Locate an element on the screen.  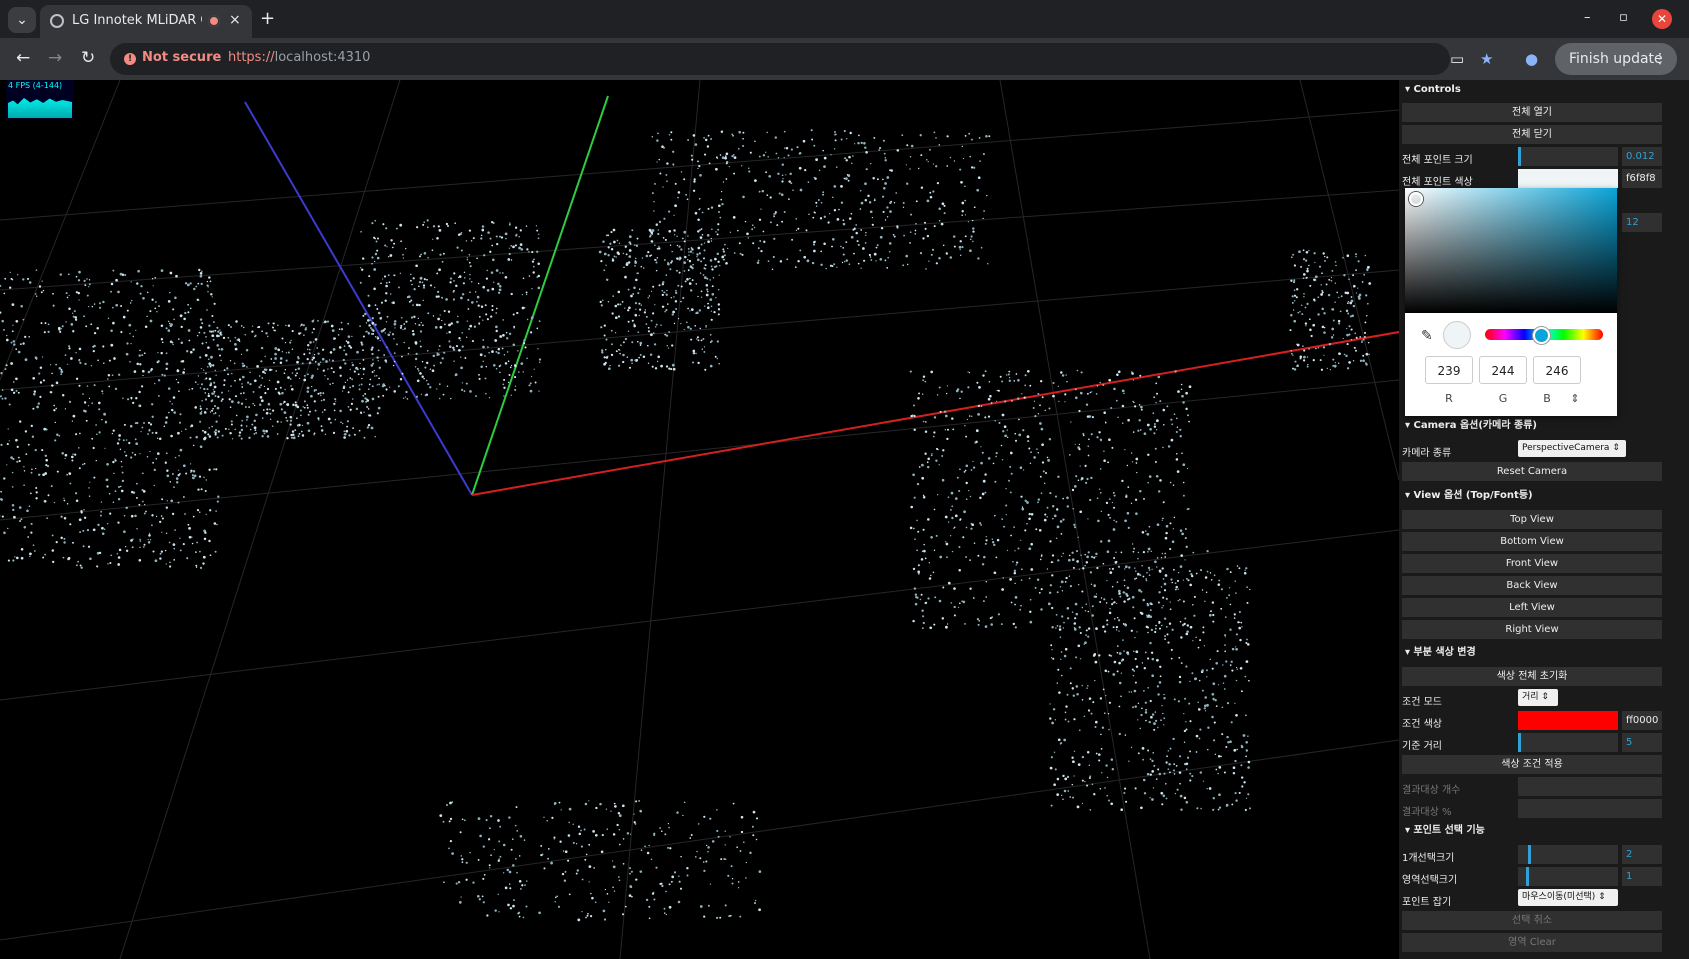
url-text: https://localhost:4310 is located at coordinates (299, 57).